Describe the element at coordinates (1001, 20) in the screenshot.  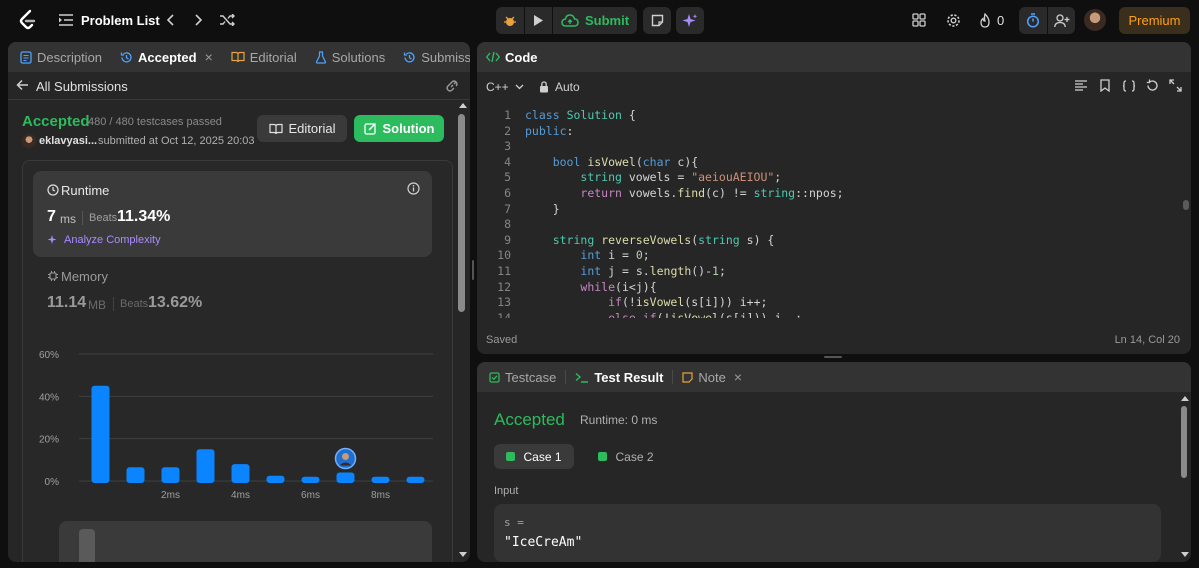
I see `streak-count: 0` at that location.